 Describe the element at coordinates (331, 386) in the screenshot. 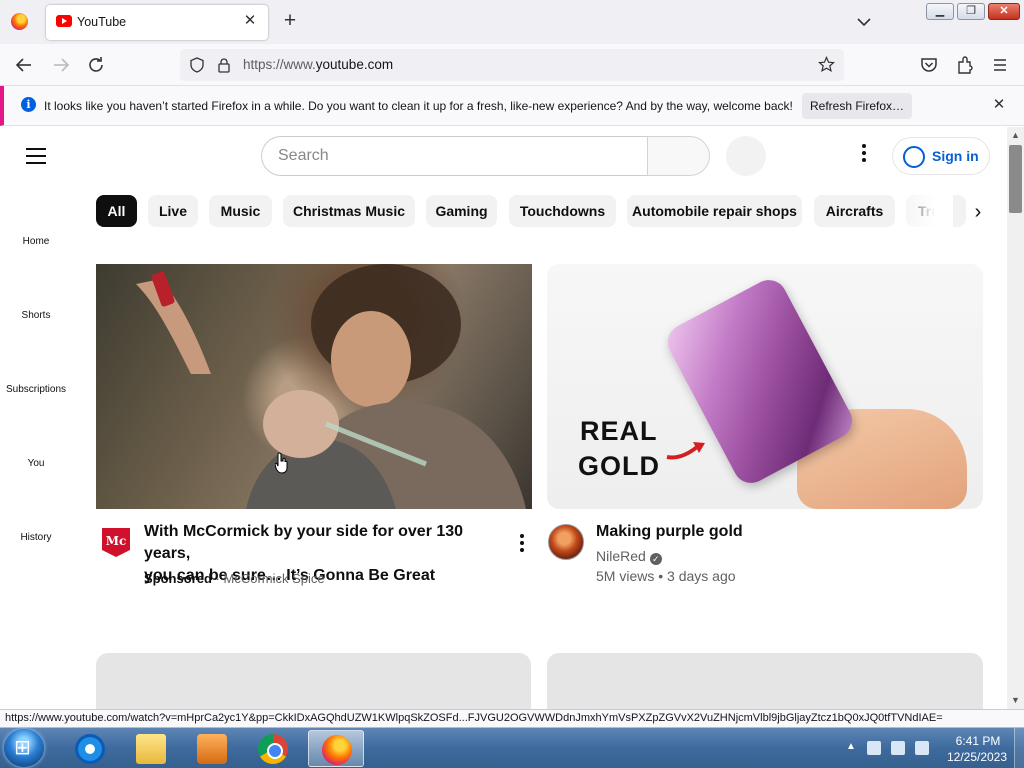

I see `ad-thumbnail-scene` at that location.